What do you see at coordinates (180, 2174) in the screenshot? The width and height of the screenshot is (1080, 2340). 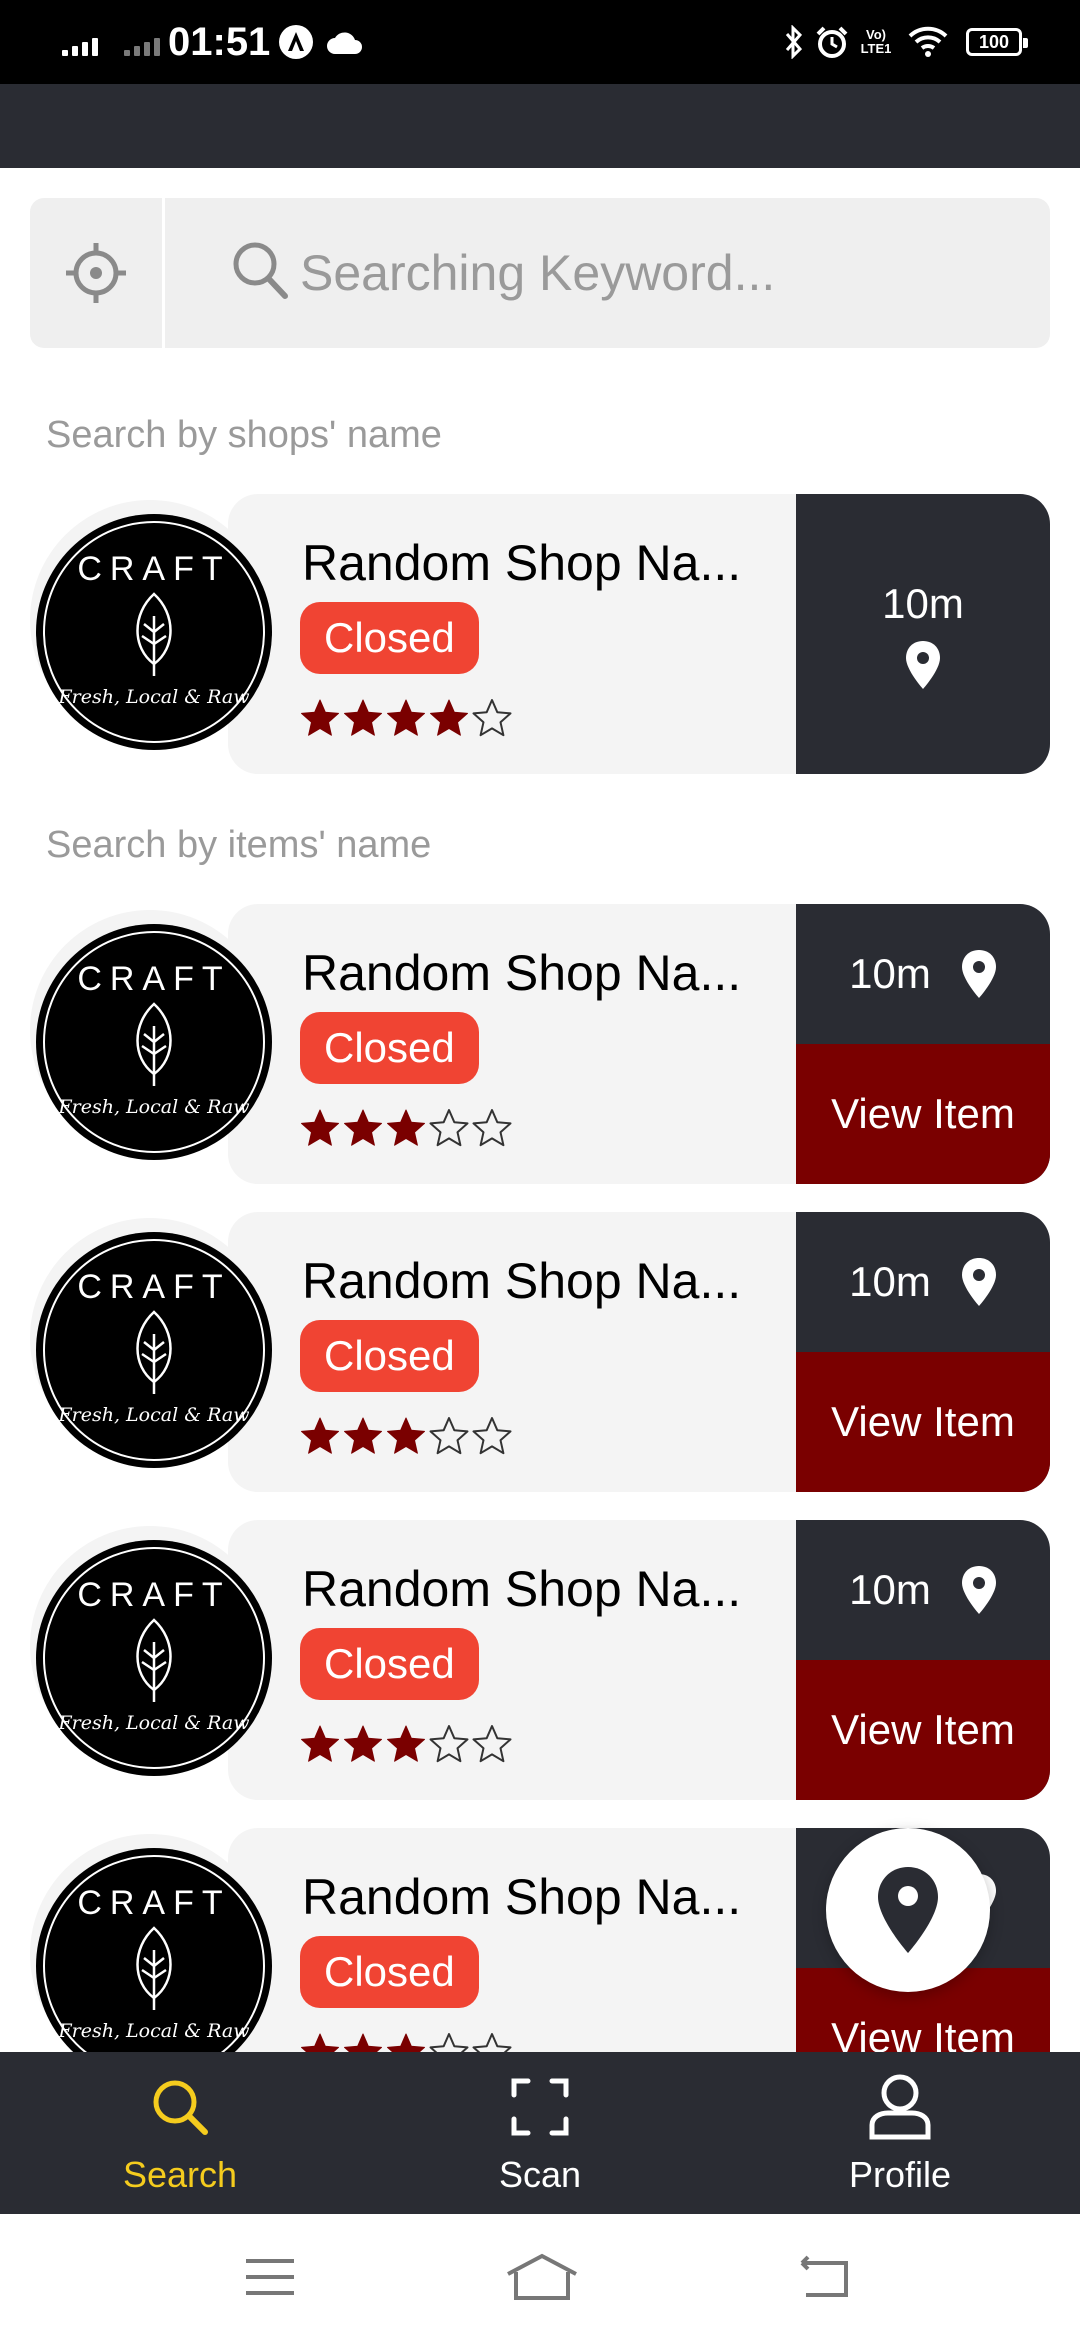 I see `nav-label: Search` at bounding box center [180, 2174].